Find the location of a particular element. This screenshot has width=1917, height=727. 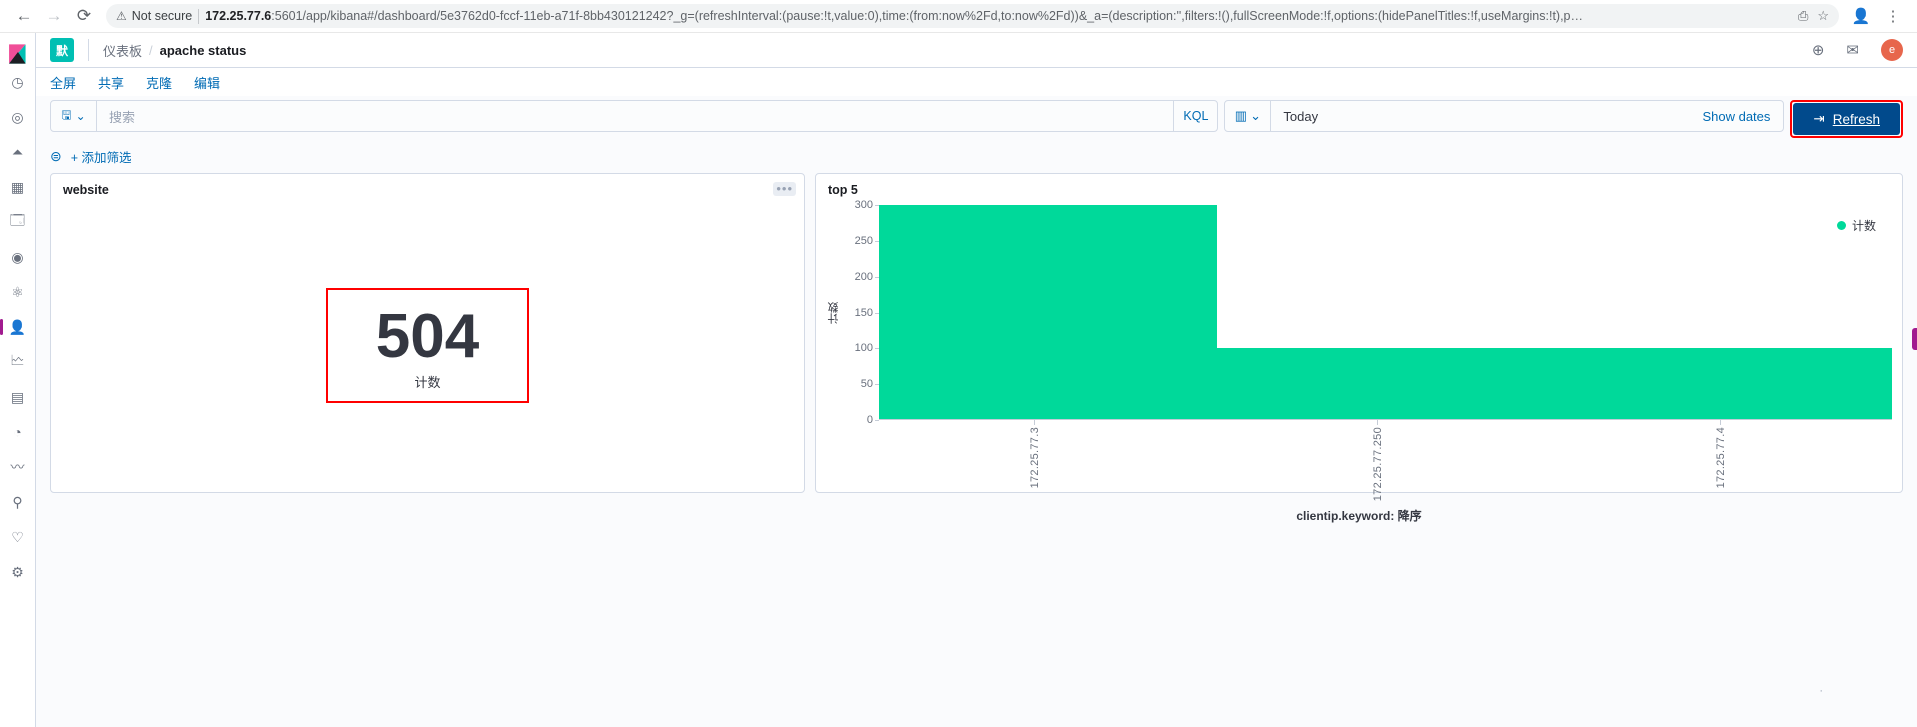

kibana-logo is located at coordinates (18, 54).